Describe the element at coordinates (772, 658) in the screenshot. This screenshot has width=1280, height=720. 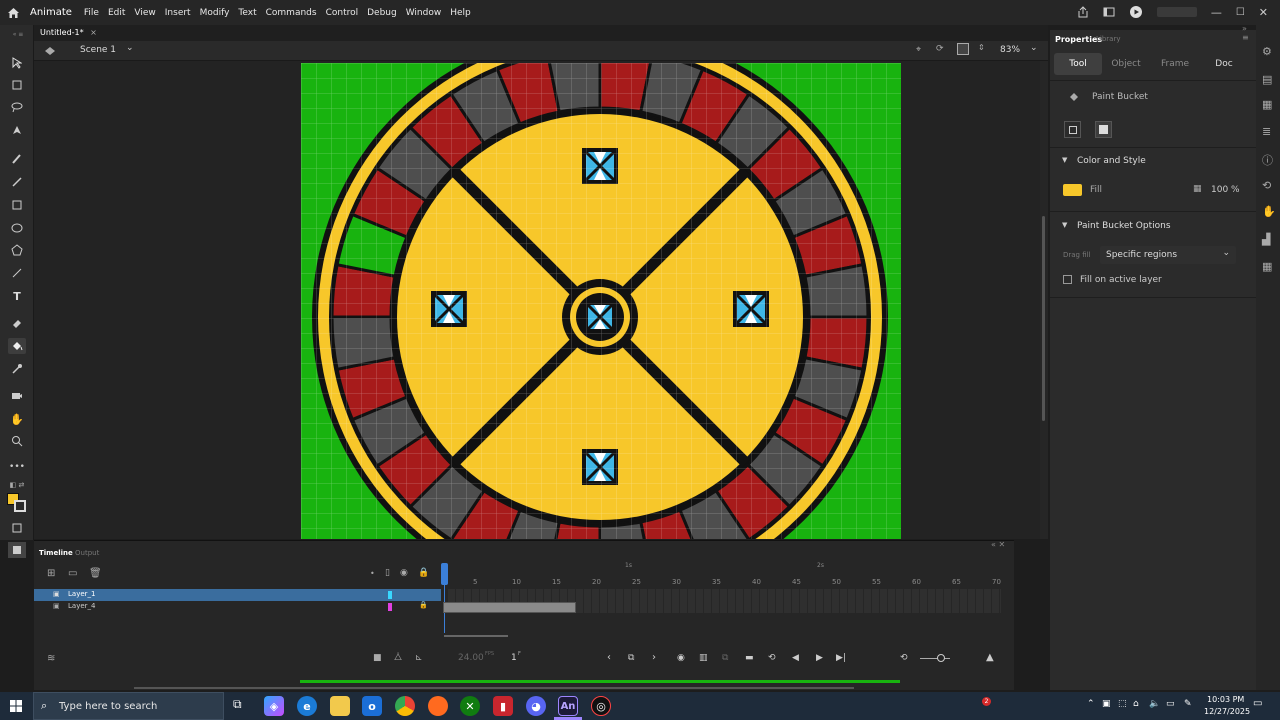
I see `loop-icon: ⟲` at that location.